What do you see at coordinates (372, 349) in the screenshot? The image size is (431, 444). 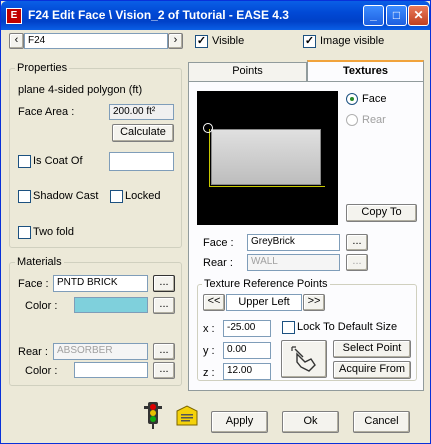 I see `select-point-button: Select Point` at bounding box center [372, 349].